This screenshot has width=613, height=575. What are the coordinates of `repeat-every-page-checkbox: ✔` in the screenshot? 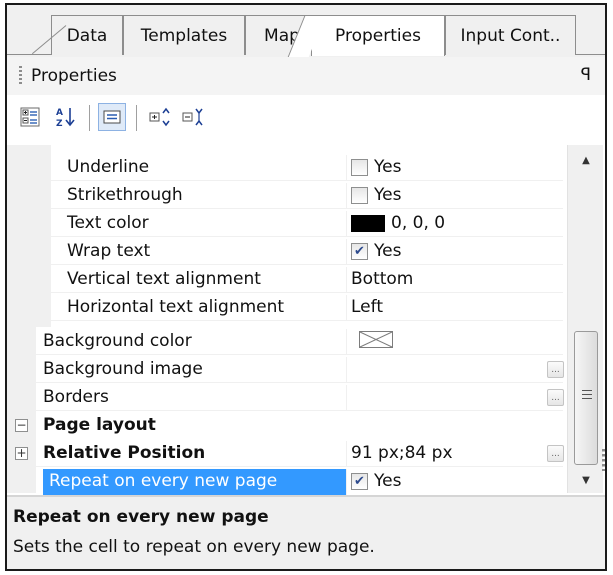 It's located at (359, 481).